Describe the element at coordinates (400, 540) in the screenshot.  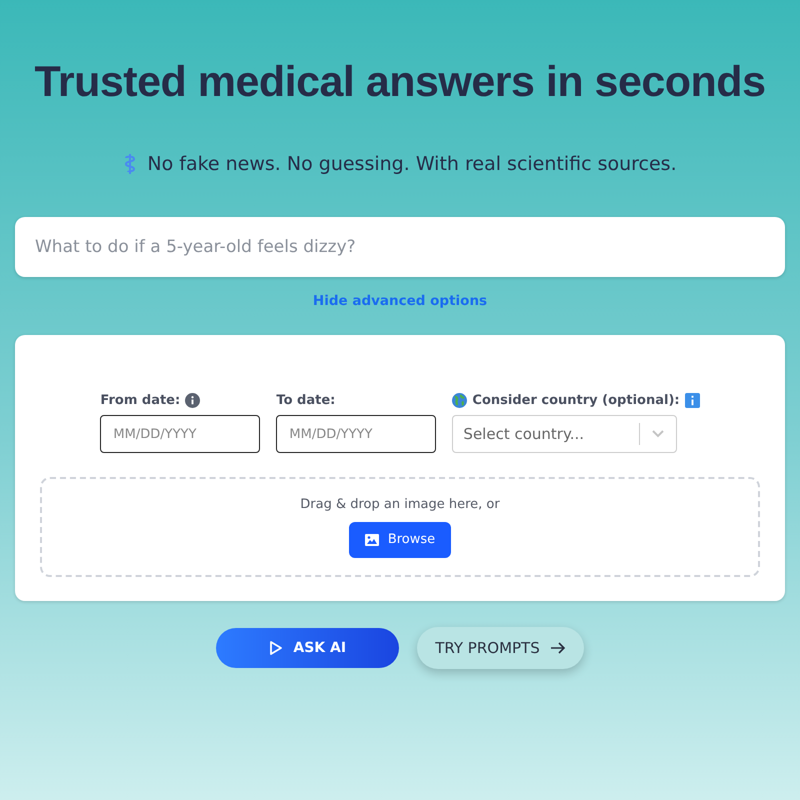
I see `browse-button: Browse` at that location.